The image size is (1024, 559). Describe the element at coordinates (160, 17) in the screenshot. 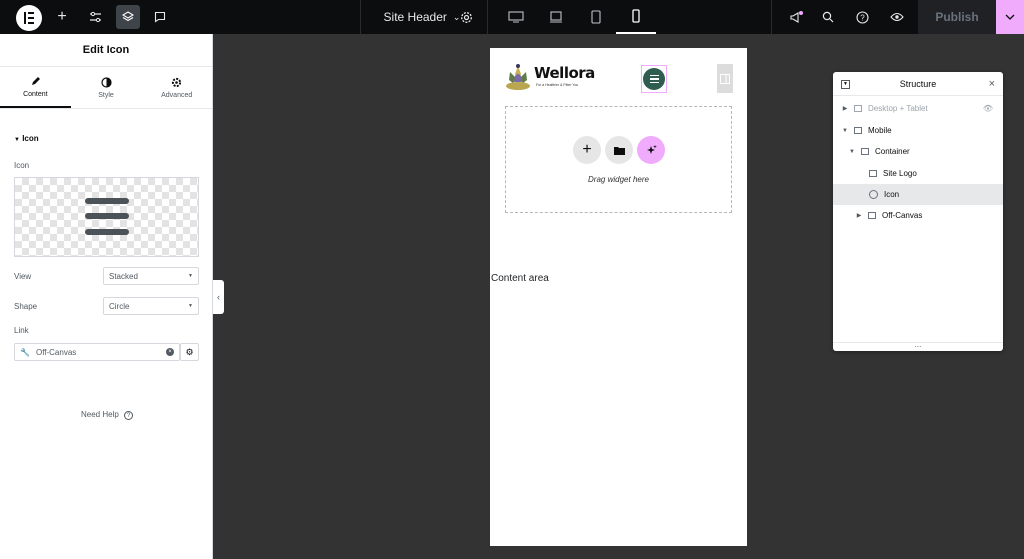

I see `comments-icon` at that location.